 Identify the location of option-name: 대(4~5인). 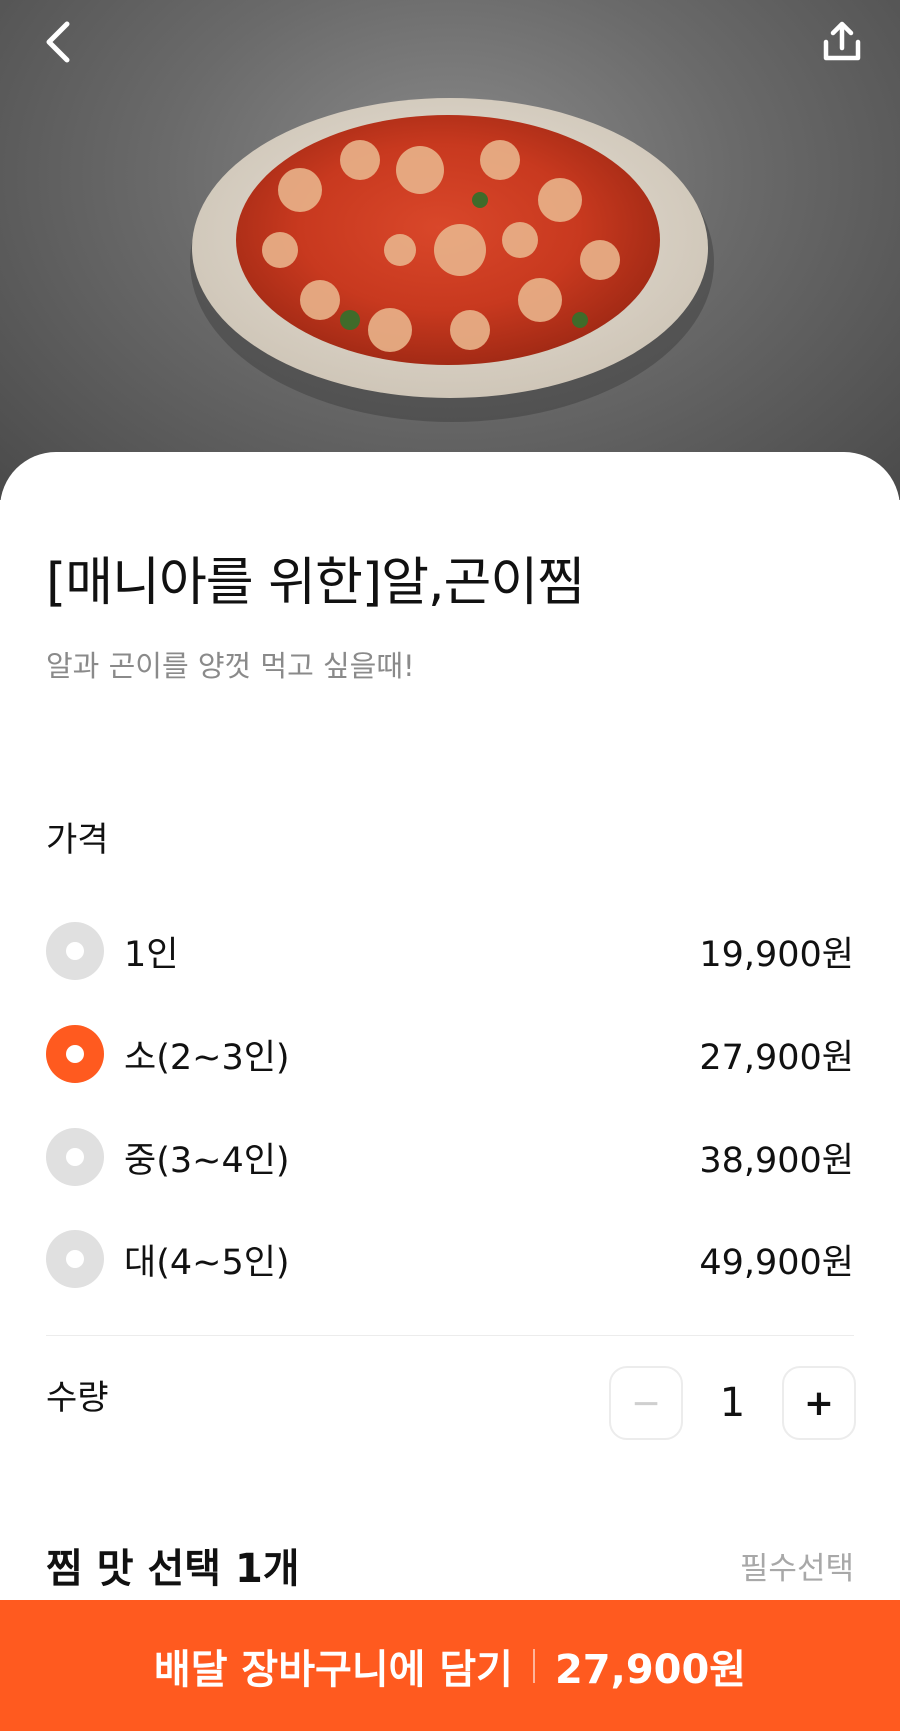
(207, 1262).